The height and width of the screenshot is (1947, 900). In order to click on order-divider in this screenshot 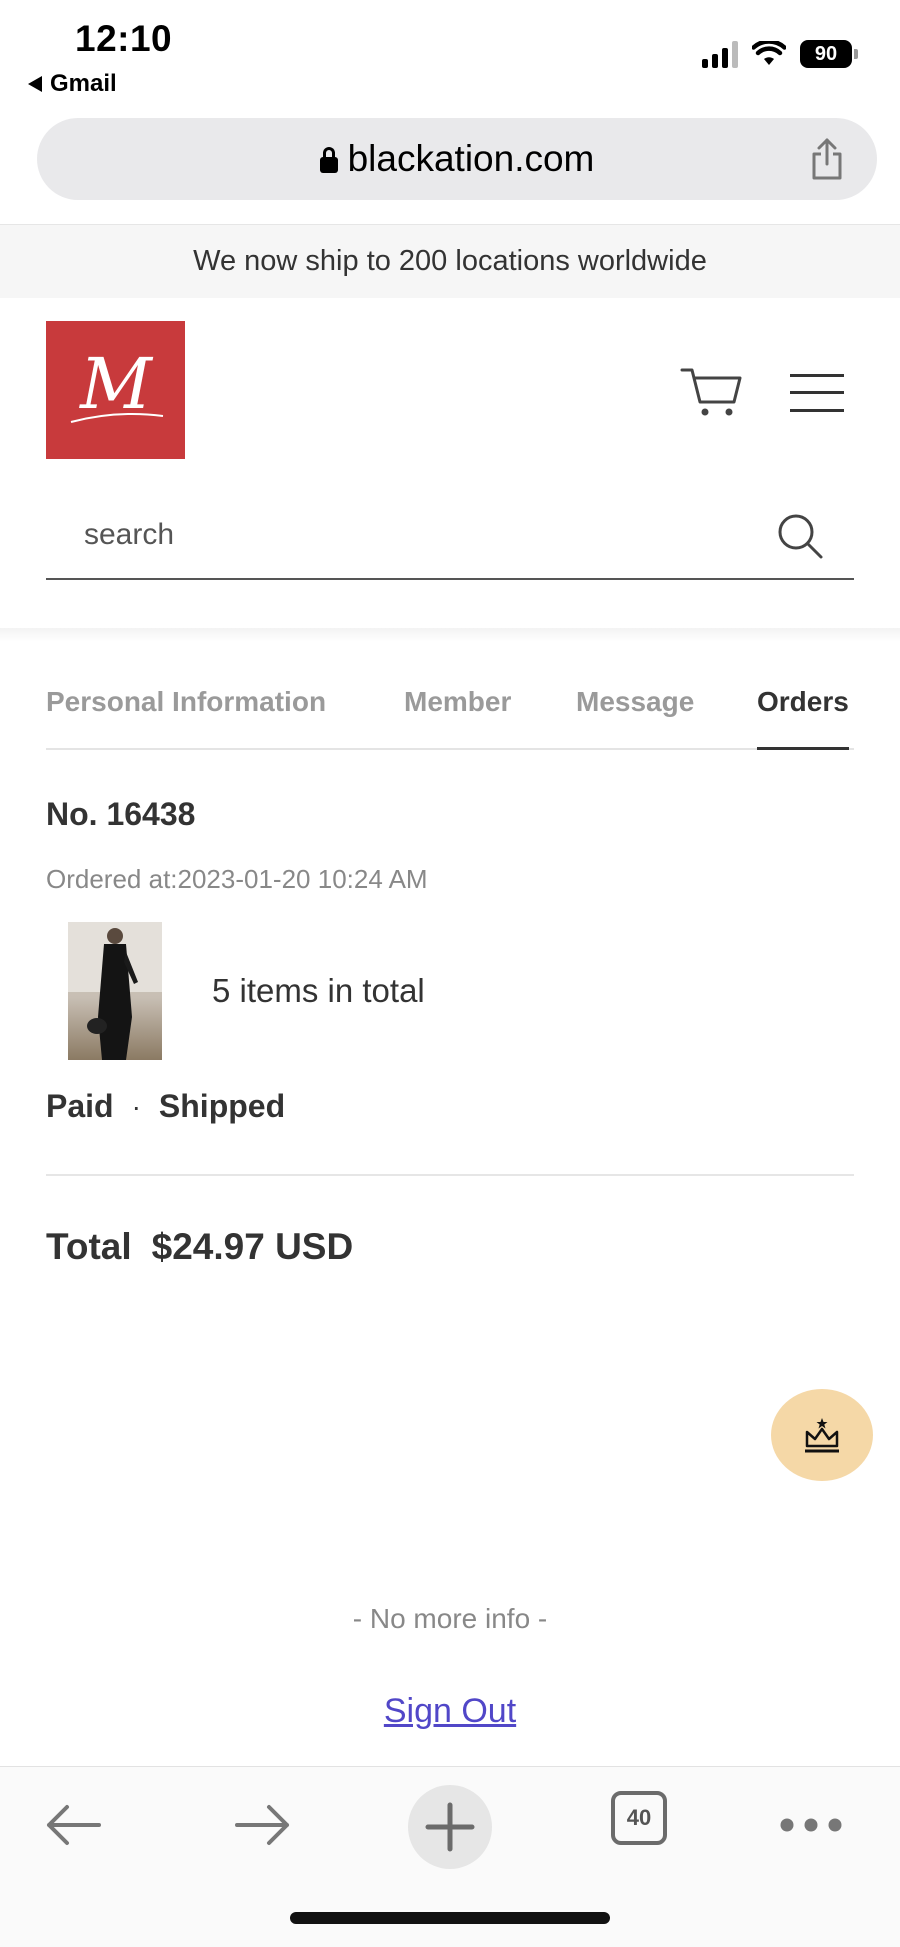, I will do `click(450, 1175)`.